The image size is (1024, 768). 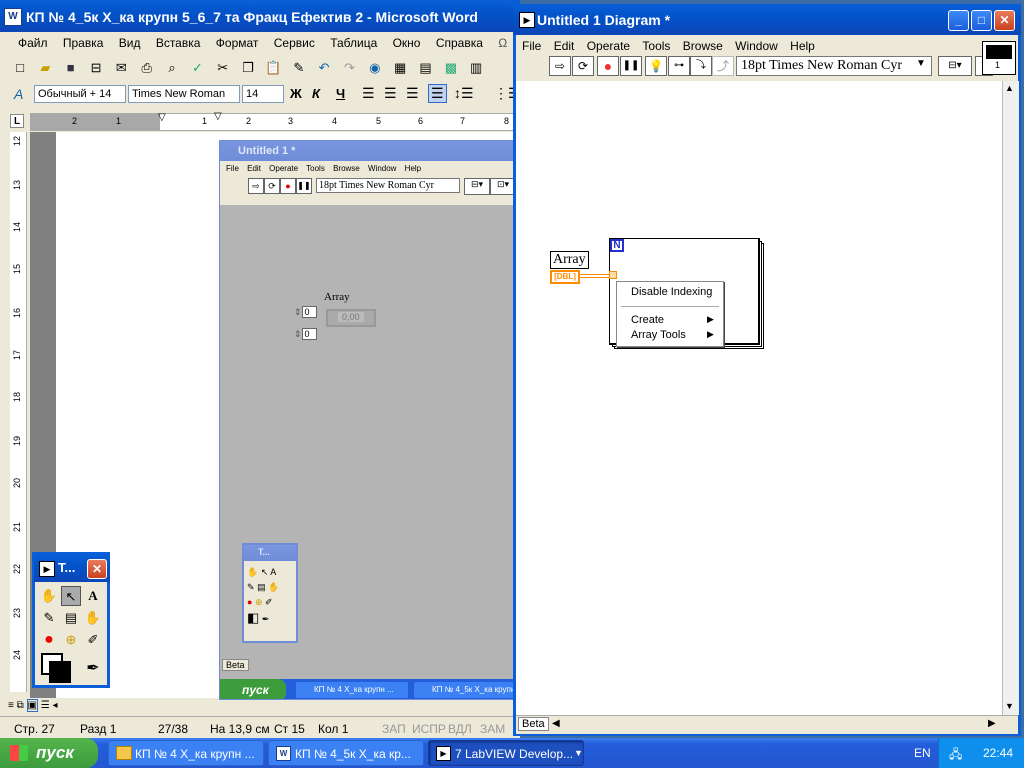 I want to click on loop-count-terminal: N, so click(x=617, y=245).